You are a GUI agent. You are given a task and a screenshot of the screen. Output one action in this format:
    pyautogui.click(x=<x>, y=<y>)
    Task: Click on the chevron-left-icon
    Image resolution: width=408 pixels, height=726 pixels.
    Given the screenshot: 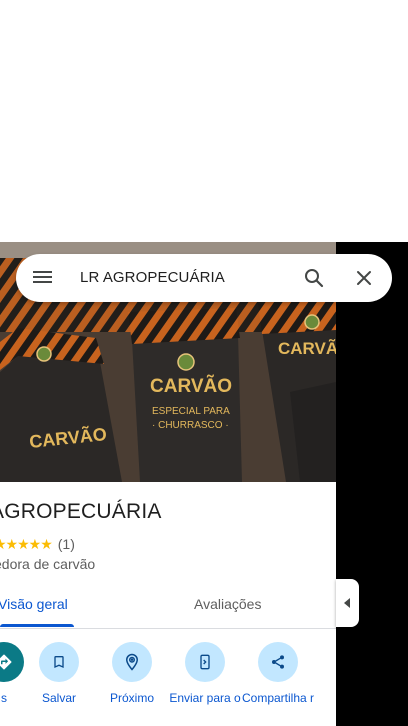 What is the action you would take?
    pyautogui.click(x=346, y=603)
    